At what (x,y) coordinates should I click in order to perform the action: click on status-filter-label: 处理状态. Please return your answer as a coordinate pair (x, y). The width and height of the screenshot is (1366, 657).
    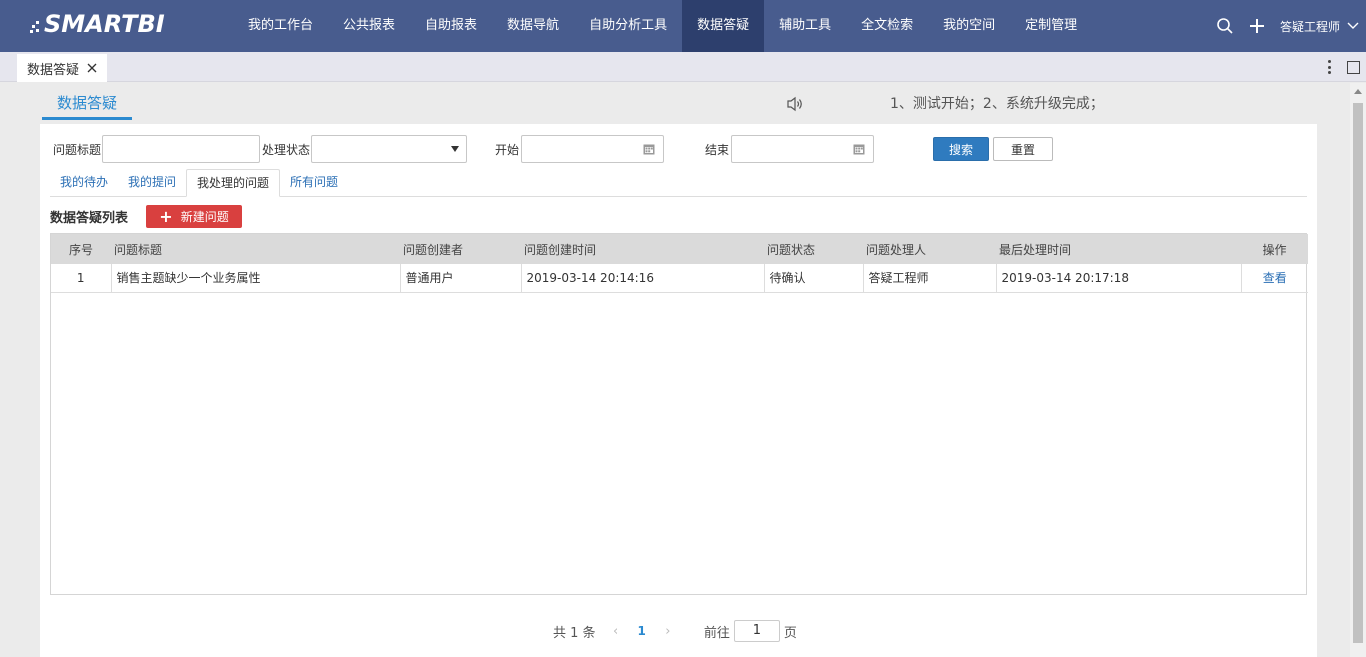
    Looking at the image, I should click on (286, 149).